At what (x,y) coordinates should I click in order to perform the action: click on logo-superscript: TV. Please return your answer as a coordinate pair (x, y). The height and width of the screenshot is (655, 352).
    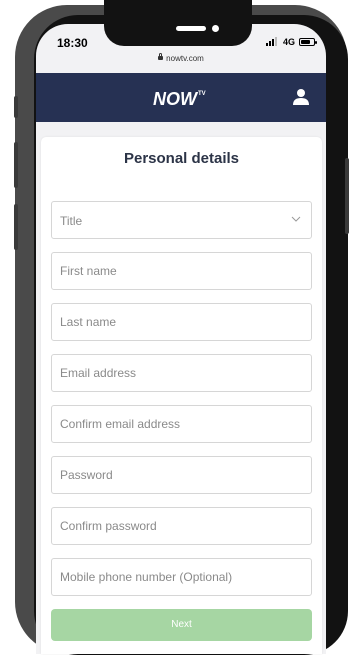
    Looking at the image, I should click on (202, 94).